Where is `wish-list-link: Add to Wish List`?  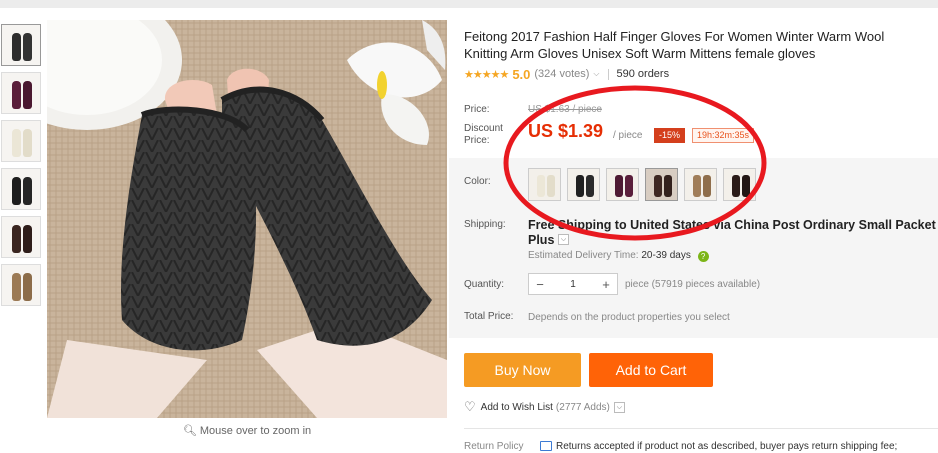 wish-list-link: Add to Wish List is located at coordinates (517, 407).